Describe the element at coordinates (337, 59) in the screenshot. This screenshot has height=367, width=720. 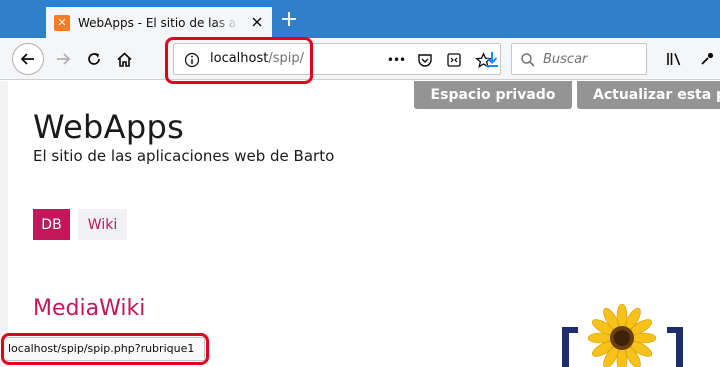
I see `url-bar: localhost/spip/ •••` at that location.